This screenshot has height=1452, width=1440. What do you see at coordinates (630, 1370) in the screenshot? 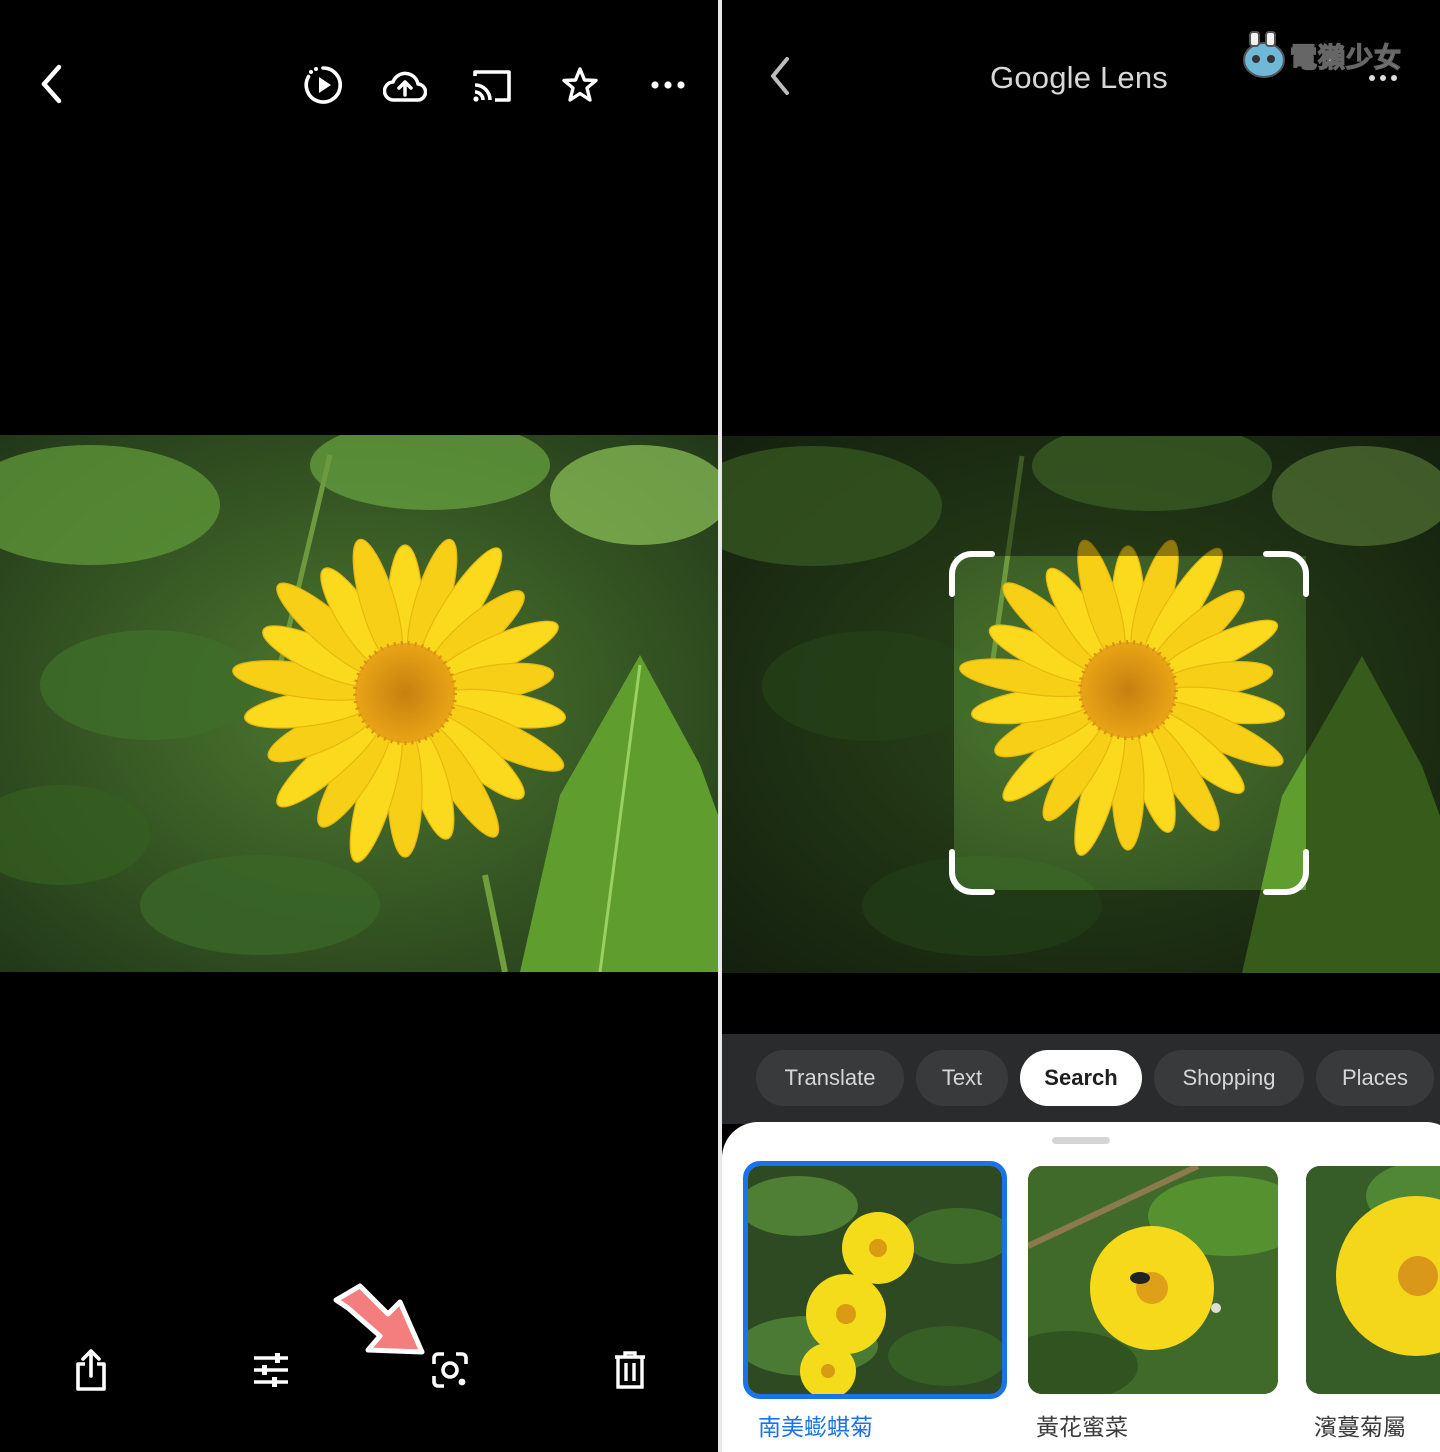
I see `trash-icon` at bounding box center [630, 1370].